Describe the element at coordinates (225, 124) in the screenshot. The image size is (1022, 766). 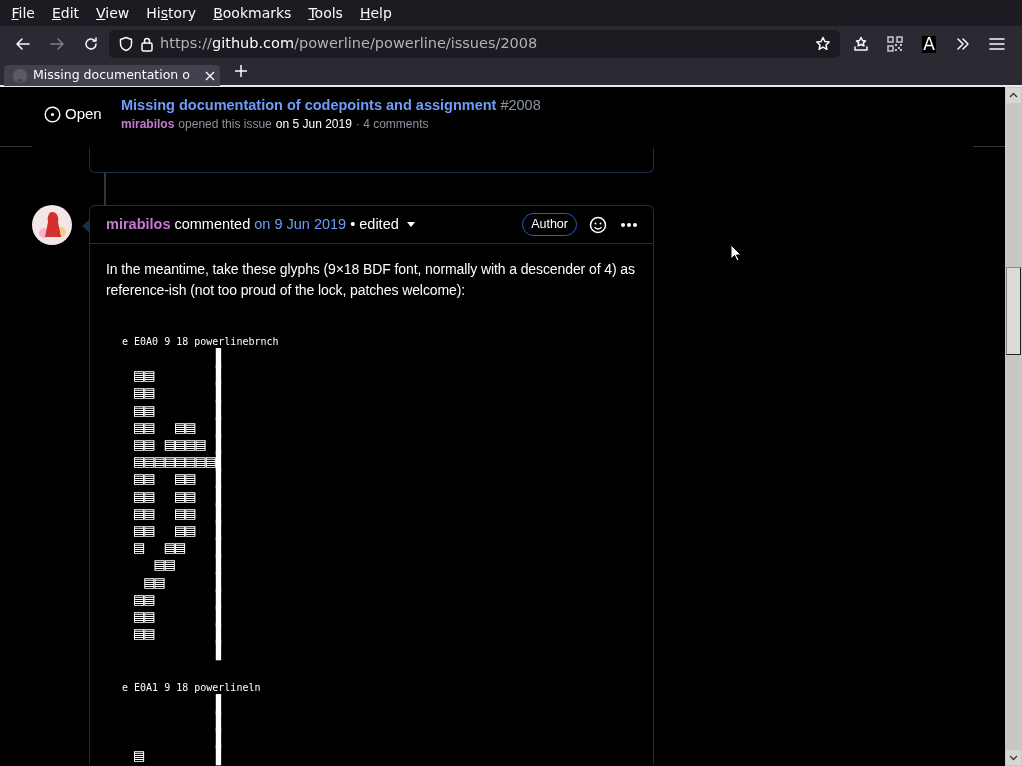
I see `issue-meta-text: opened this issue` at that location.